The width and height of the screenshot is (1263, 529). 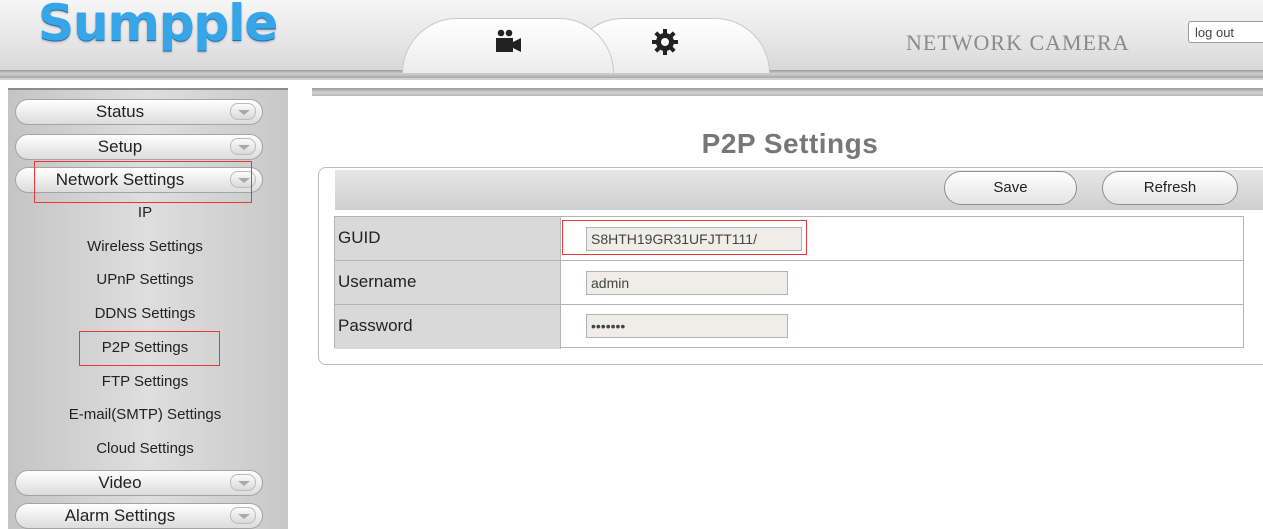 What do you see at coordinates (1018, 42) in the screenshot?
I see `brand-title: NETWORK CAMERA` at bounding box center [1018, 42].